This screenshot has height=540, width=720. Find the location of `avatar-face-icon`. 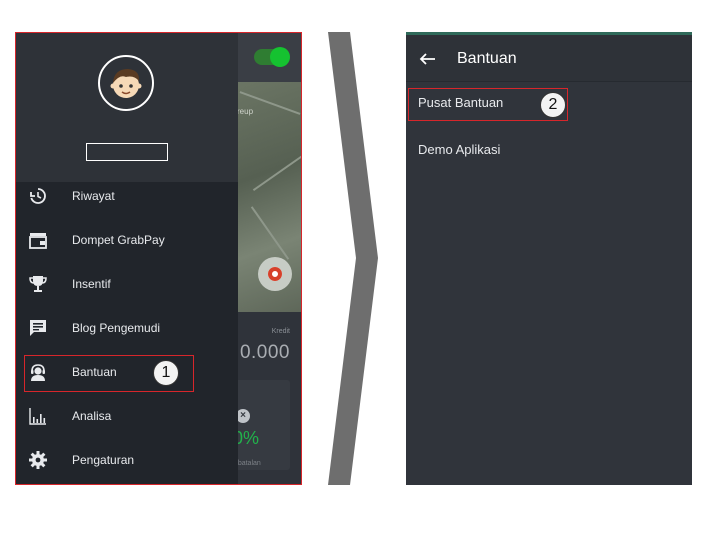

avatar-face-icon is located at coordinates (126, 83).